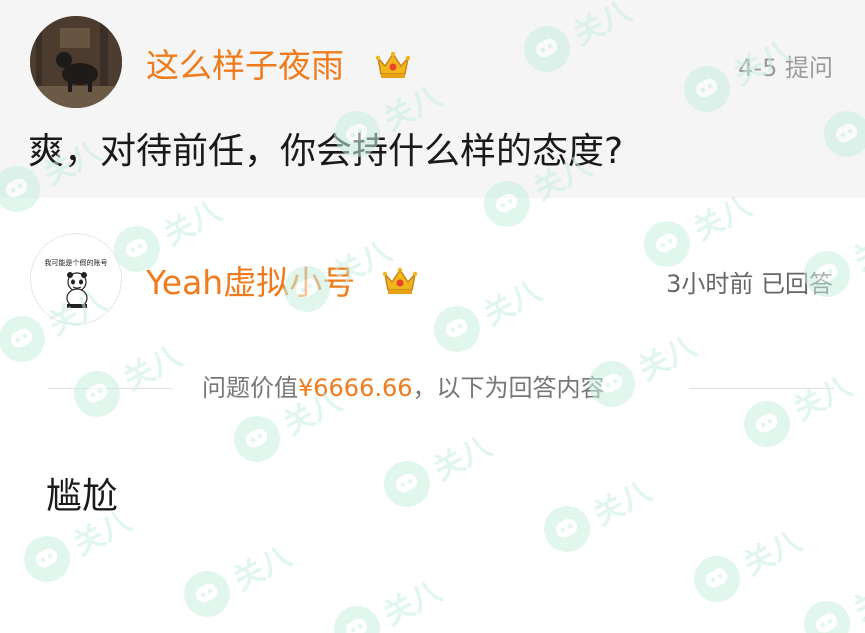  I want to click on answer-meta: 3小时前 已回答, so click(749, 284).